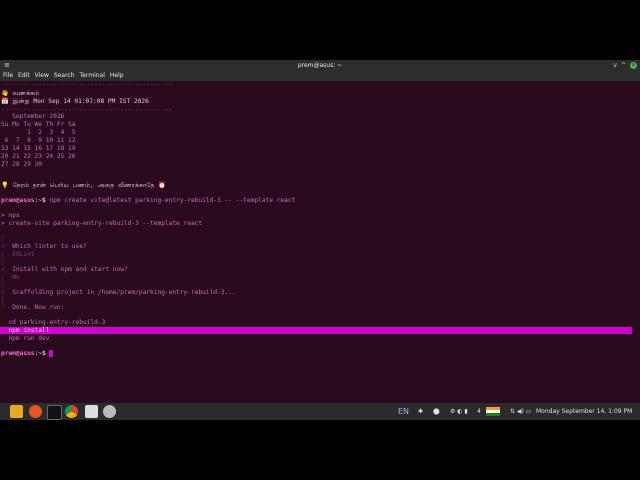  I want to click on menu-edit: Edit, so click(24, 76).